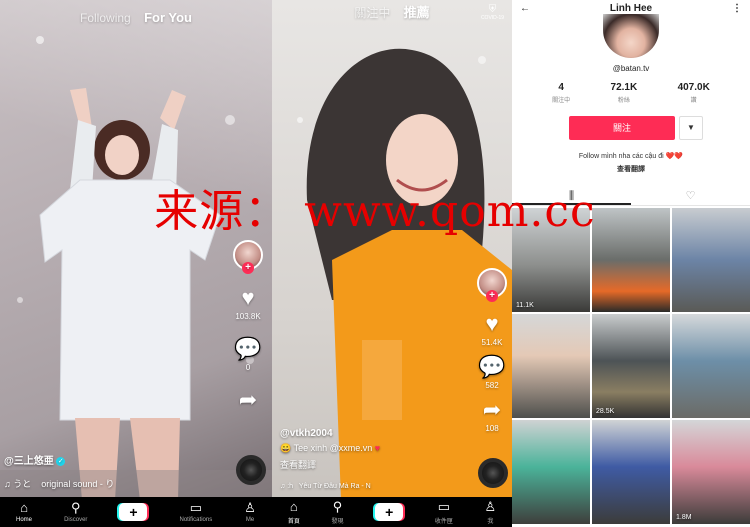 Image resolution: width=750 pixels, height=527 pixels. What do you see at coordinates (631, 156) in the screenshot?
I see `profile-bio: Follow mình nha các cậu đi ❤️❤️` at bounding box center [631, 156].